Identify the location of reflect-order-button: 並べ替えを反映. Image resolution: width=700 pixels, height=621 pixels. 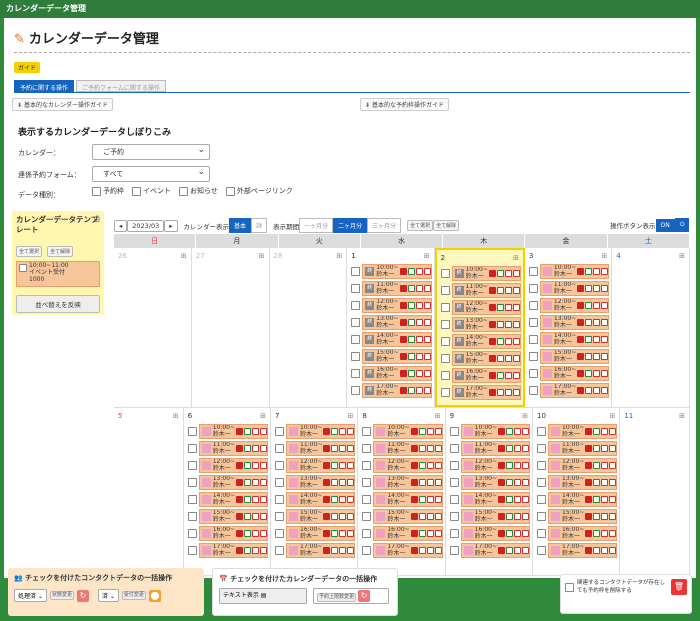
(58, 304).